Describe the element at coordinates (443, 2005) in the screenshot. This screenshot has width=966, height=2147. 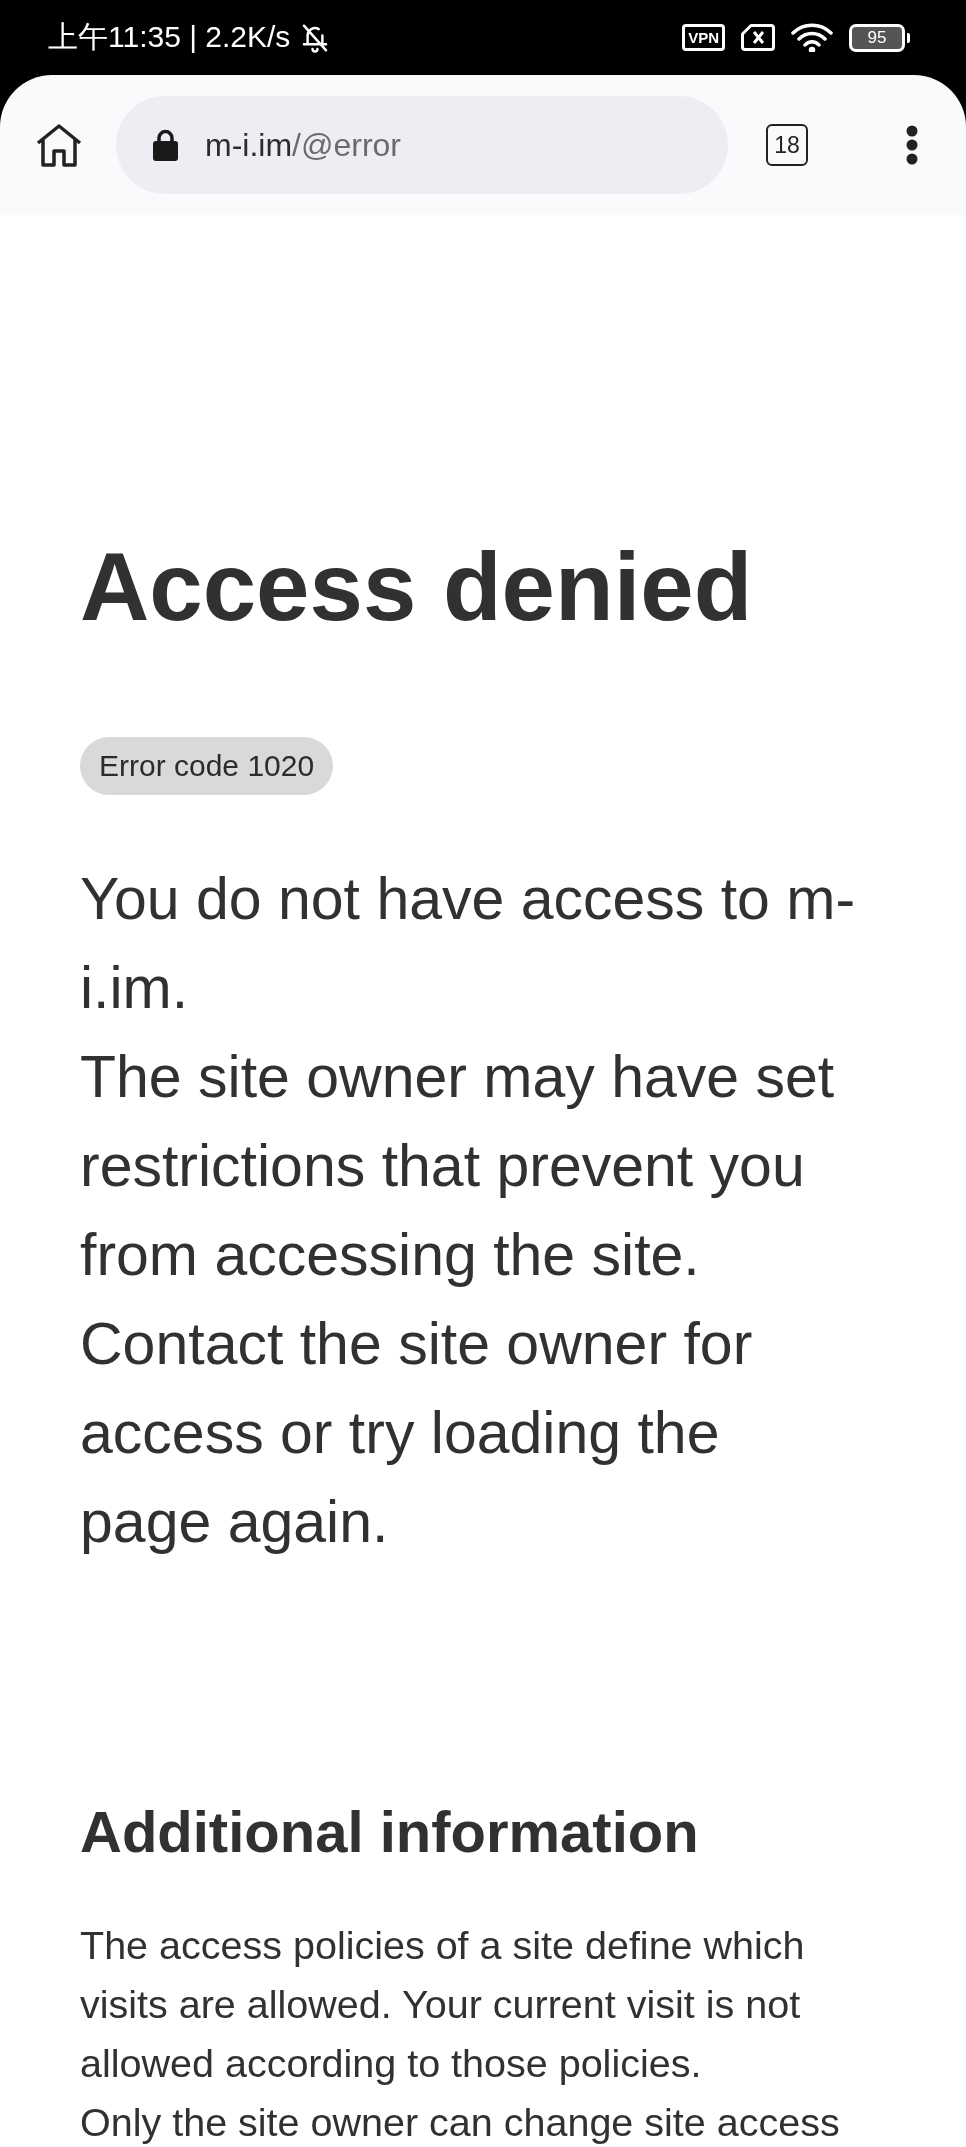
I see `info-text: The access policies of a site define which visits are allowed. Your current visit is not allowed according to those policies.` at that location.